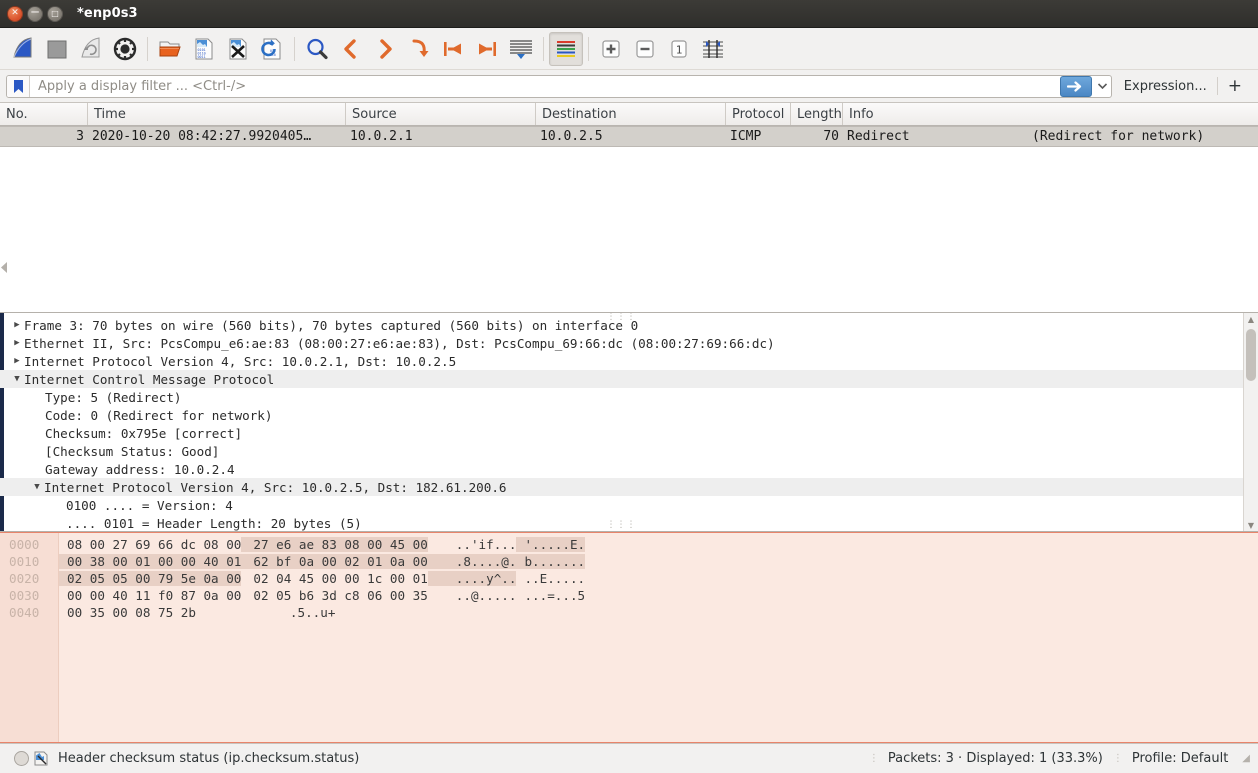 The width and height of the screenshot is (1258, 773). I want to click on go-to-first-packet-icon, so click(453, 49).